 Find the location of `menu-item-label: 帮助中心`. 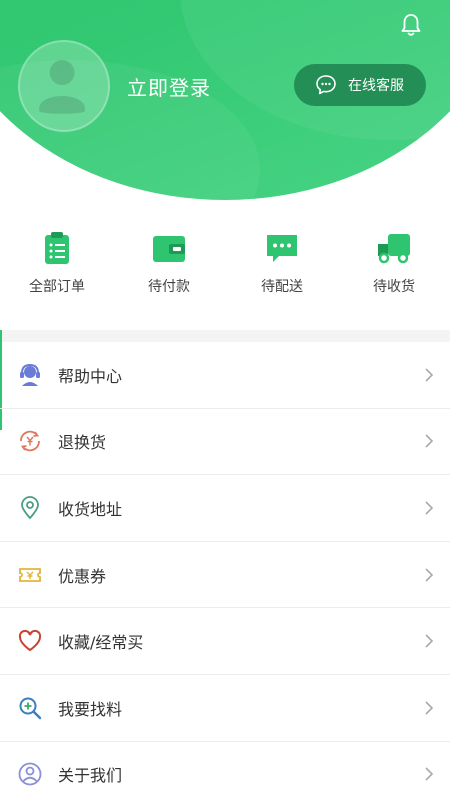

menu-item-label: 帮助中心 is located at coordinates (90, 376).